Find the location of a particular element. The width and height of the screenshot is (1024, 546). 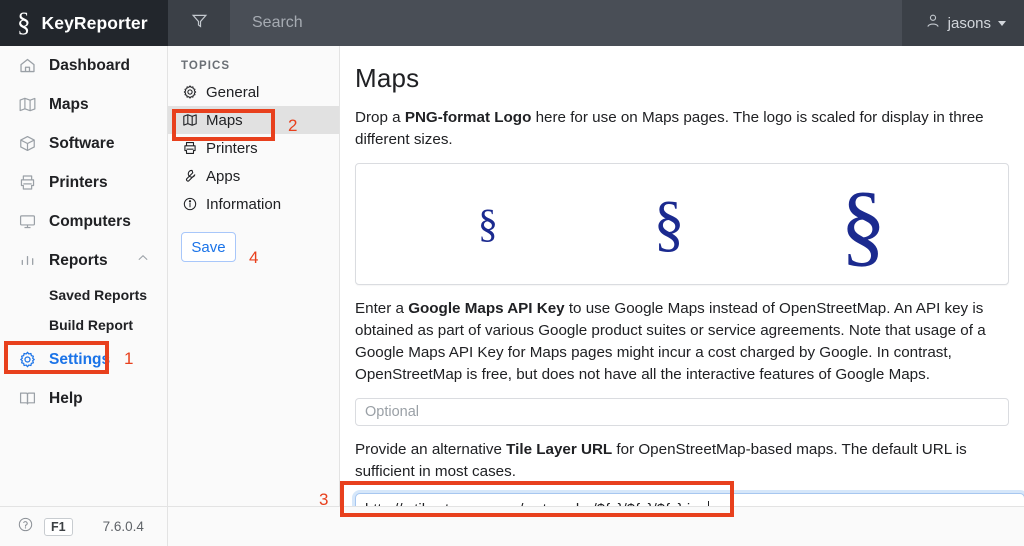

app-title: KeyReporter is located at coordinates (94, 22).